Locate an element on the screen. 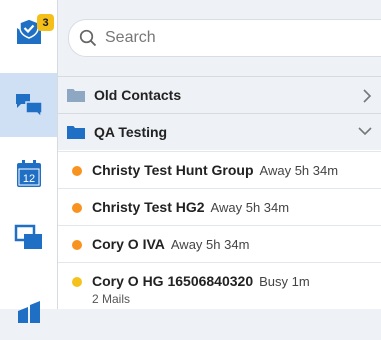  rail-chat-button is located at coordinates (28, 105).